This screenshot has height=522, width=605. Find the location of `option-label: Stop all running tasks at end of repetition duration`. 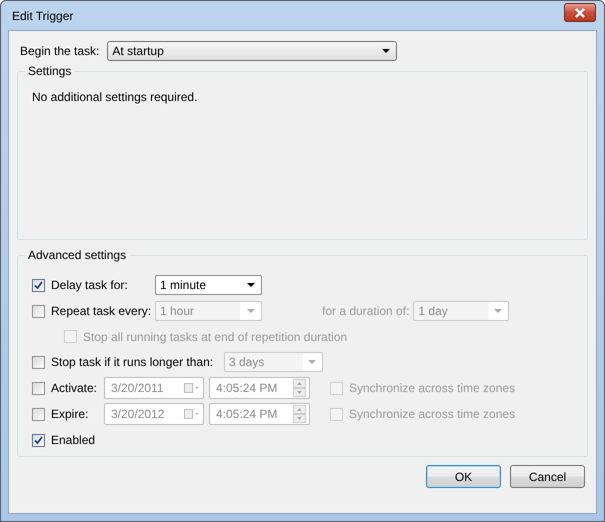

option-label: Stop all running tasks at end of repetition duration is located at coordinates (215, 337).